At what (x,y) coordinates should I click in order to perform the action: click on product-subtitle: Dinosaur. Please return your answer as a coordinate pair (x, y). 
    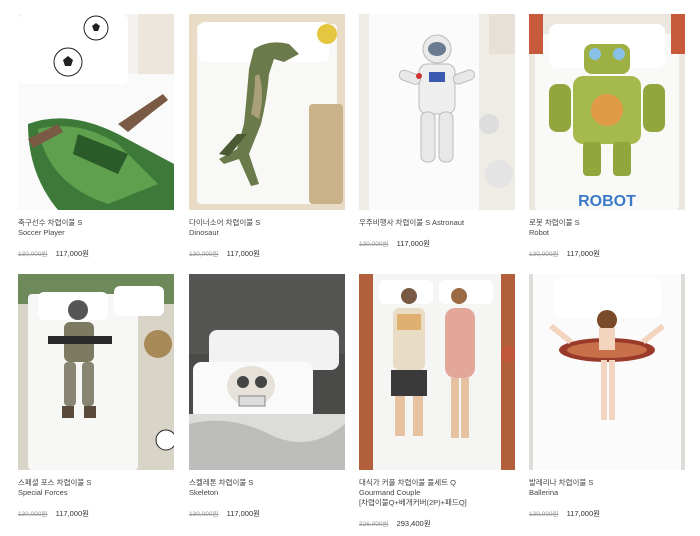
    Looking at the image, I should click on (204, 233).